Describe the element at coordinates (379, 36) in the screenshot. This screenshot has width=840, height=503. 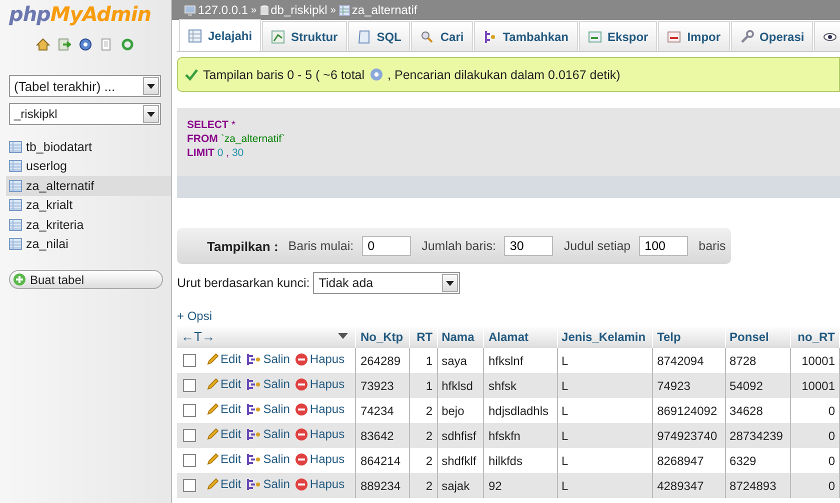
I see `tab: SQL` at that location.